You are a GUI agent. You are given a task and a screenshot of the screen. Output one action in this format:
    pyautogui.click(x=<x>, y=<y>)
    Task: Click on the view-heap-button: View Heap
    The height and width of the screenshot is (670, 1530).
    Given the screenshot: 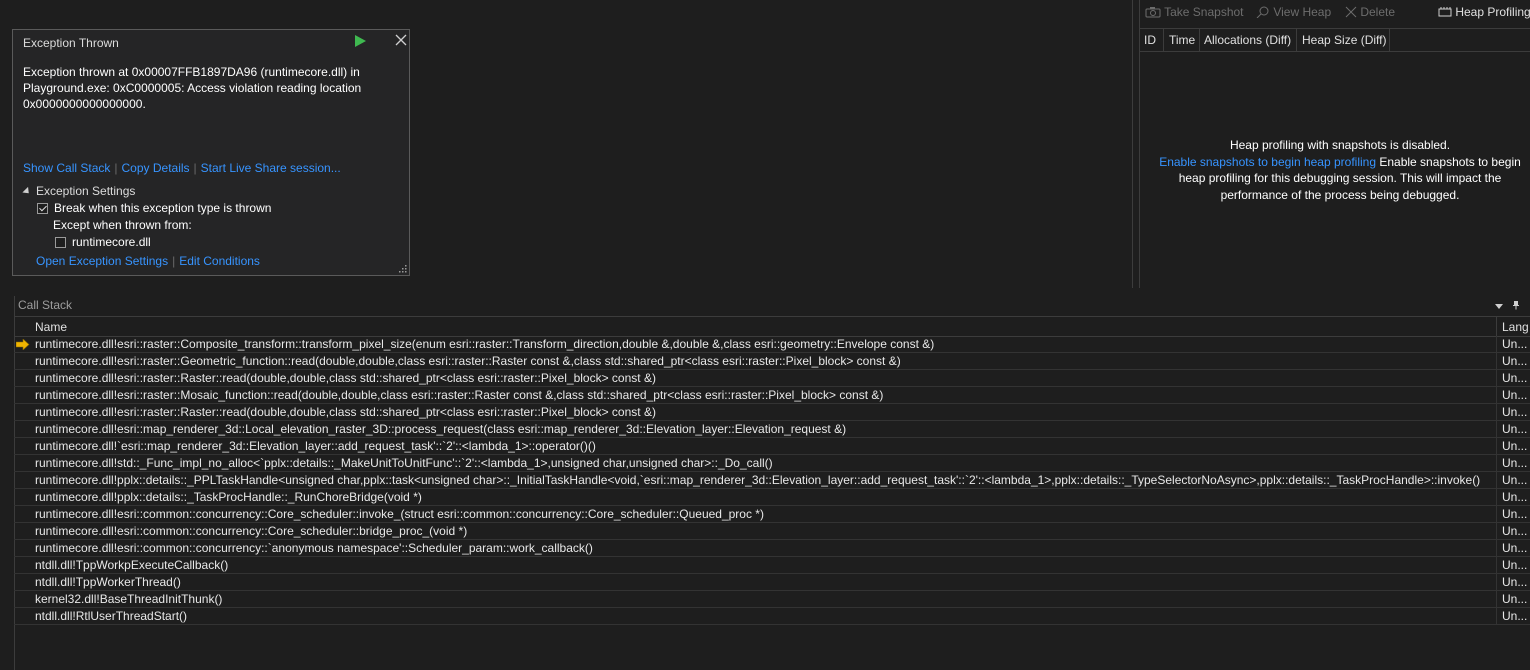 What is the action you would take?
    pyautogui.click(x=1293, y=12)
    